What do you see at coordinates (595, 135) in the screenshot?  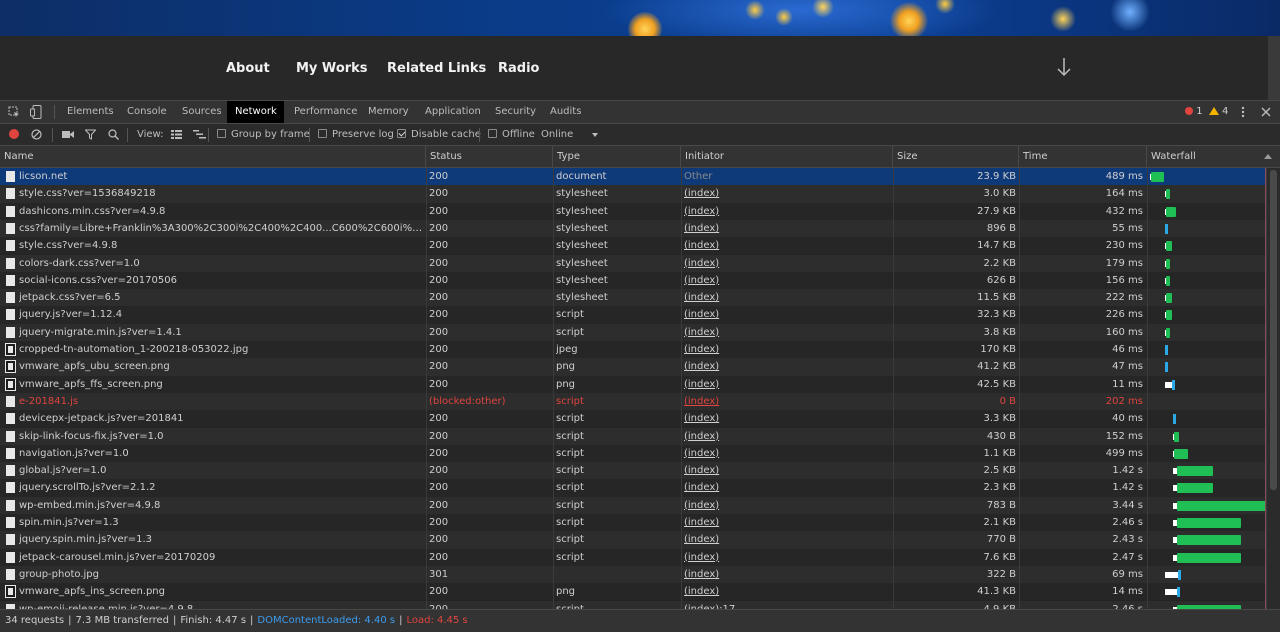 I see `chevron-down-icon` at bounding box center [595, 135].